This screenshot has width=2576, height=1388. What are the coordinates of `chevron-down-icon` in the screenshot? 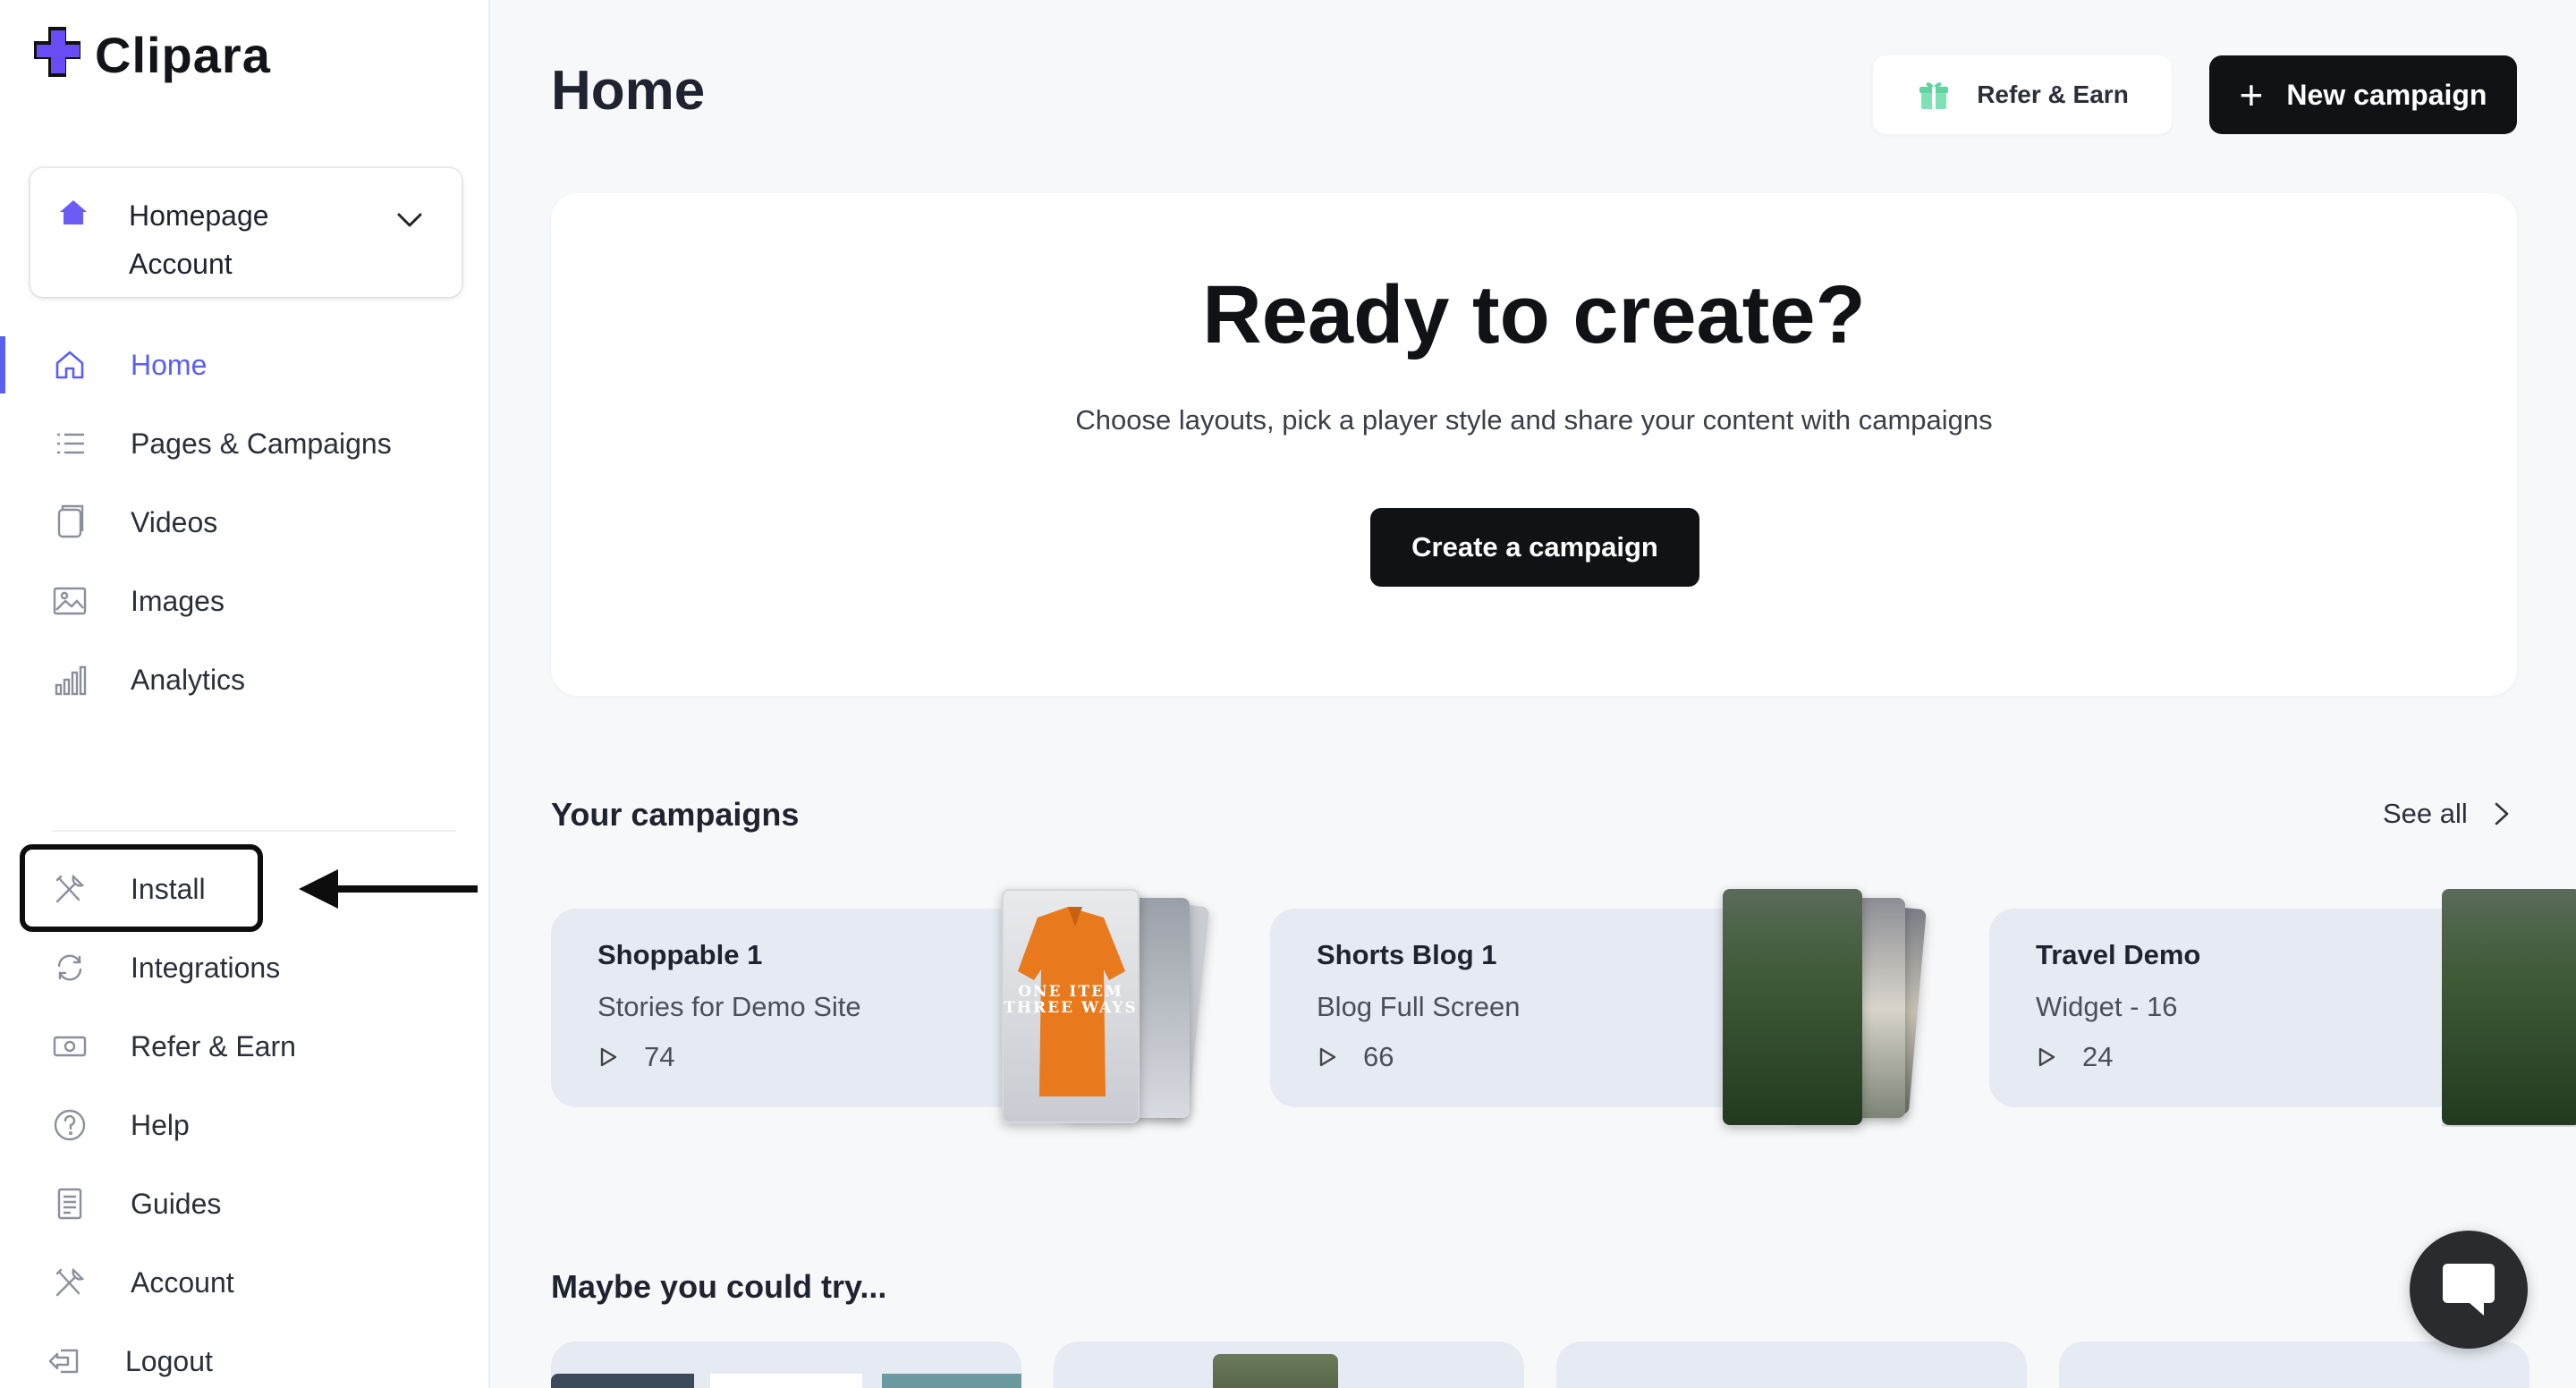 It's located at (410, 220).